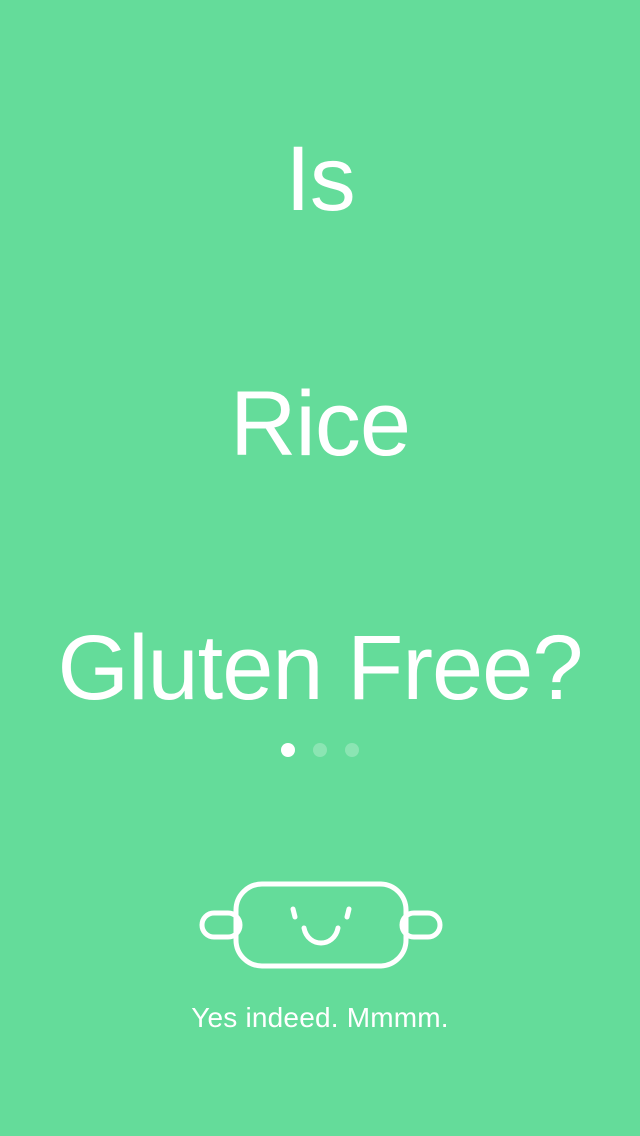 This screenshot has width=640, height=1136. I want to click on rolling-pin-smiley-icon, so click(321, 928).